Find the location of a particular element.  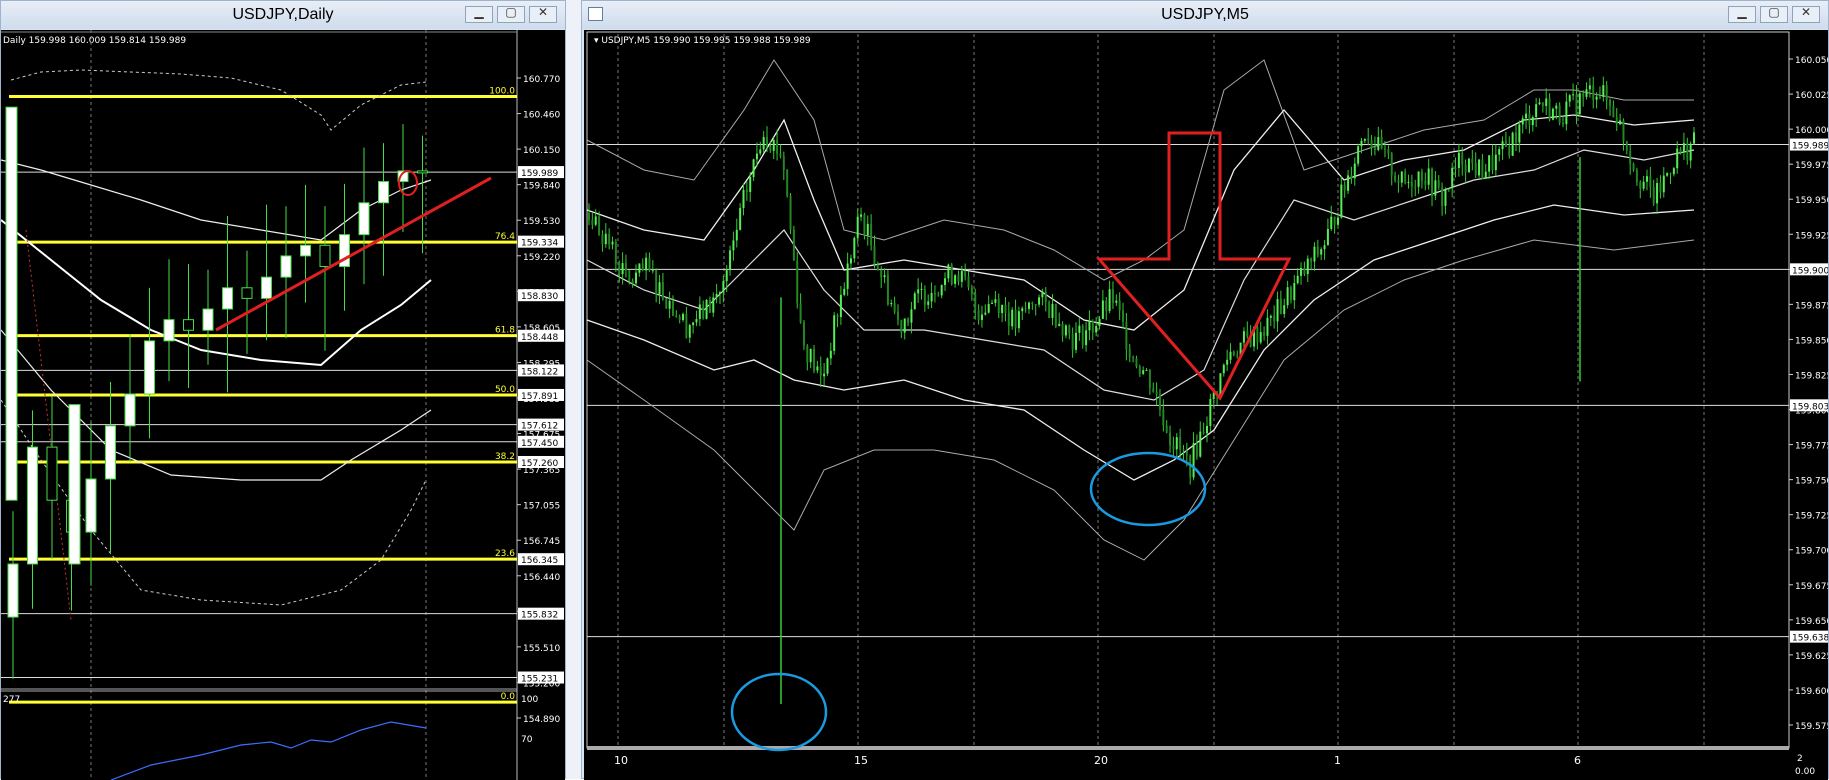

price-tick-label: 160.770 is located at coordinates (541, 80).